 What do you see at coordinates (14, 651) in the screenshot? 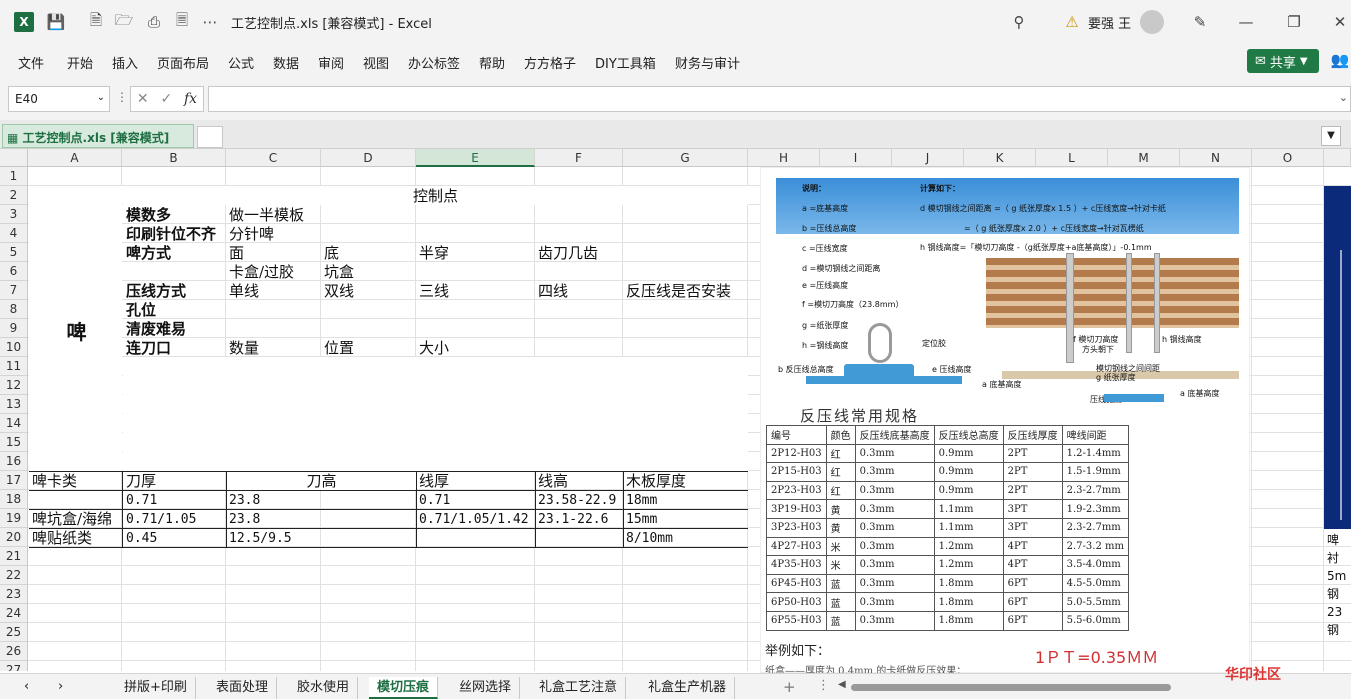
I see `row-header-26: 26` at bounding box center [14, 651].